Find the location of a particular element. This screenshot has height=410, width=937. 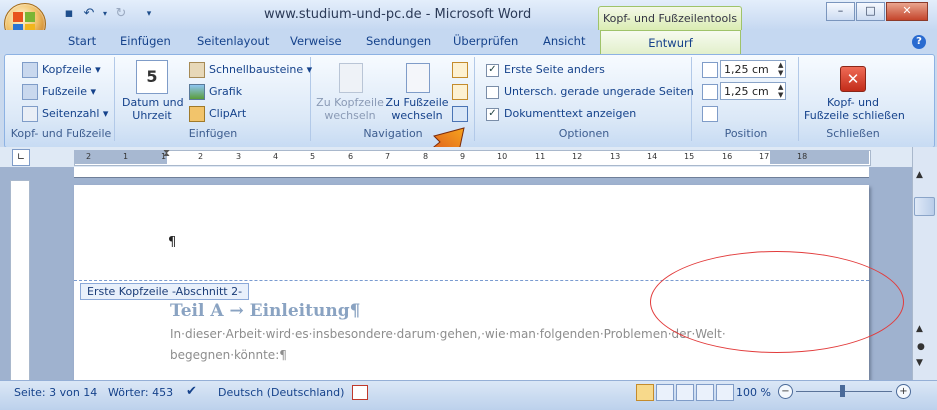

next-section-icon is located at coordinates (460, 92).